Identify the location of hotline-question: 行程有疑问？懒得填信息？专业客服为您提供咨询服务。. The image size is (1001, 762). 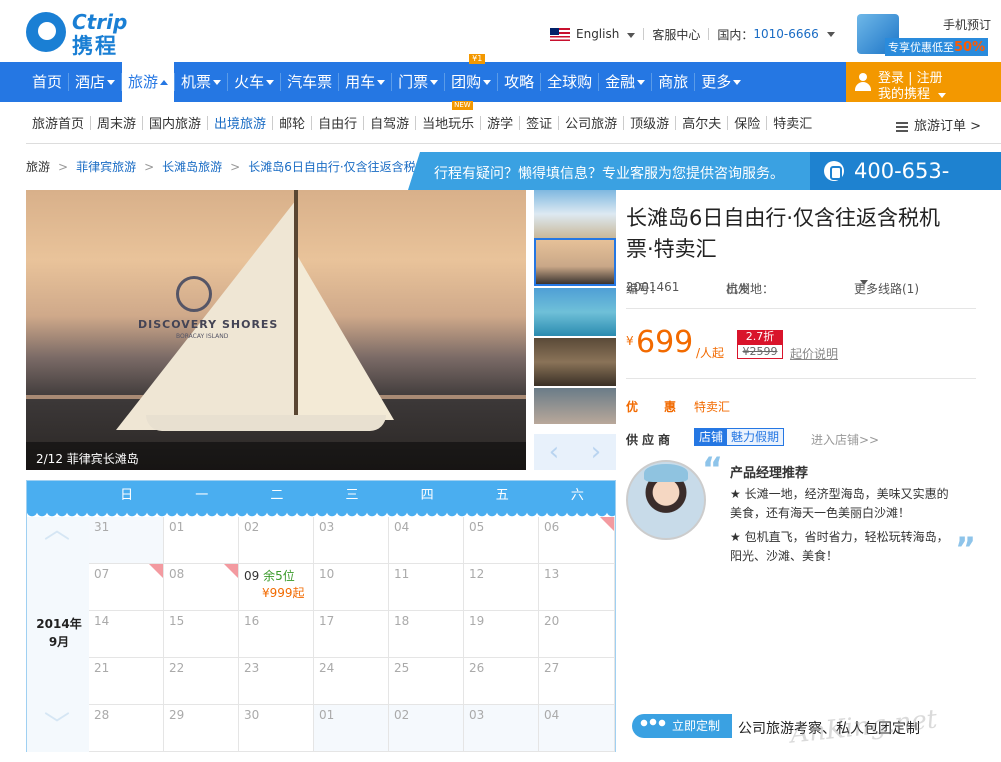
(609, 174).